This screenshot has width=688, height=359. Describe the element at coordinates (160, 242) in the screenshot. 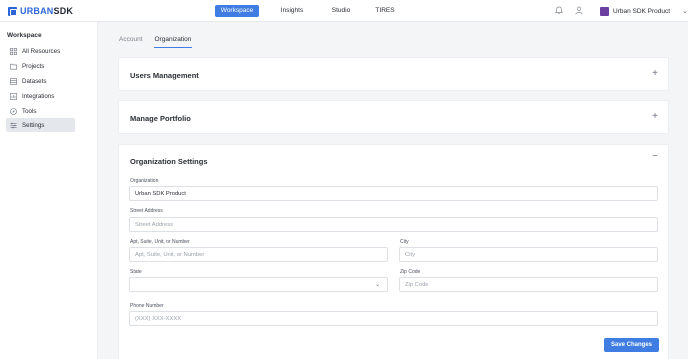

I see `apt-label: Apt, Suite, Unit, or Number` at that location.